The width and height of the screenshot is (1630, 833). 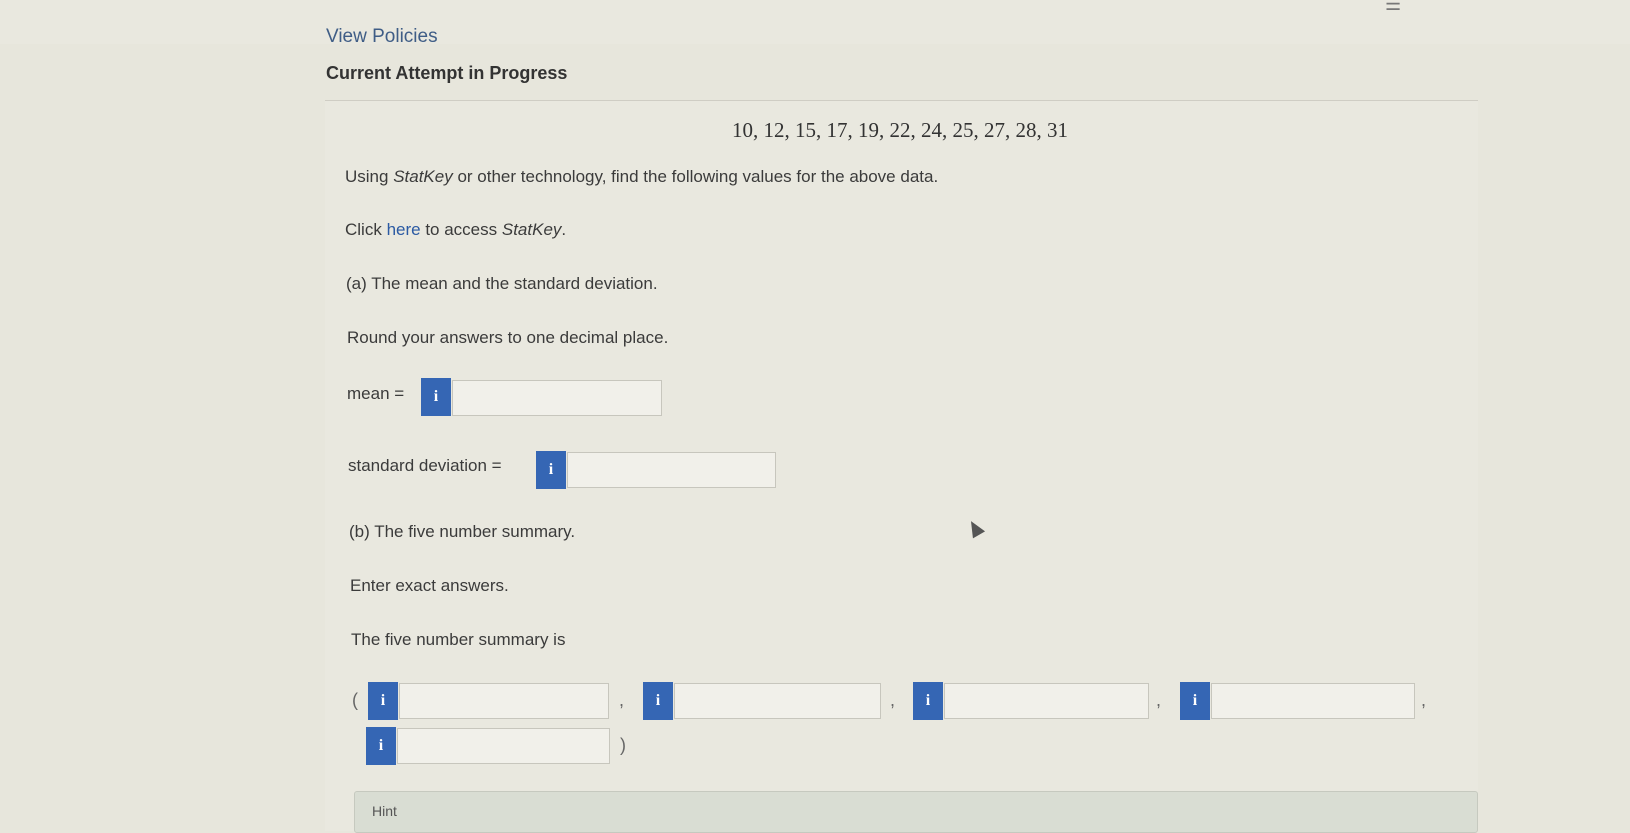 I want to click on part-b-heading: (b) The five number summary., so click(x=462, y=531).